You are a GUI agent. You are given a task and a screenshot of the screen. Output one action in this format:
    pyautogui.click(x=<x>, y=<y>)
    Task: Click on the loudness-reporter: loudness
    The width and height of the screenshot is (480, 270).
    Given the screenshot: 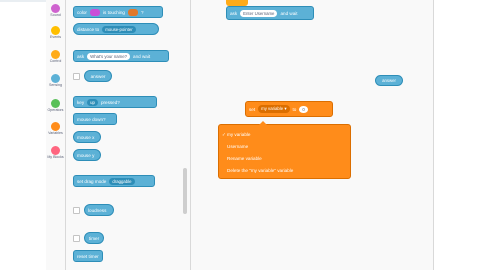 What is the action you would take?
    pyautogui.click(x=99, y=210)
    